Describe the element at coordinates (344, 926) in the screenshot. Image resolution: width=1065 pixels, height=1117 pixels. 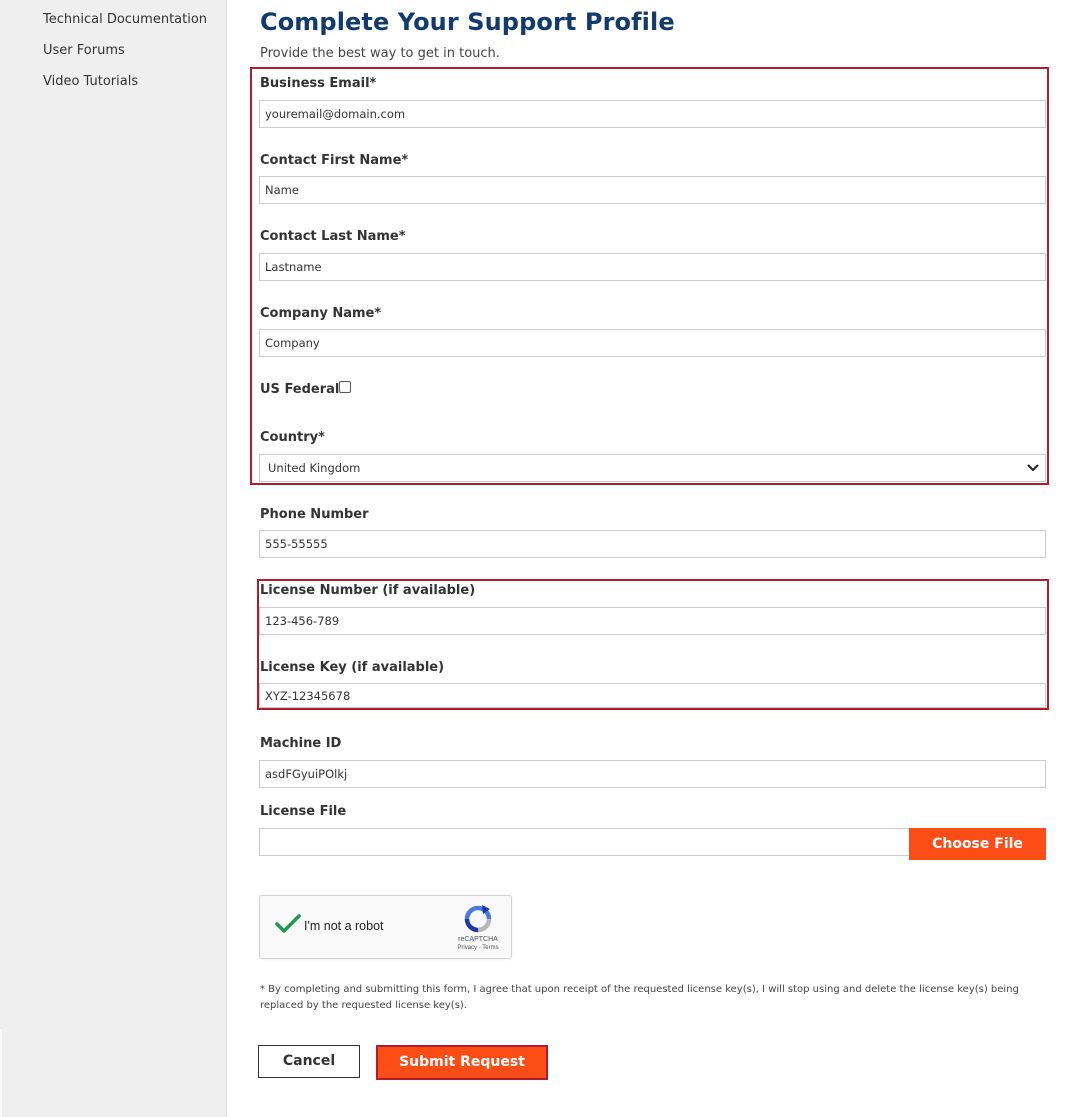
I see `recaptcha-label: I'm not a robot` at that location.